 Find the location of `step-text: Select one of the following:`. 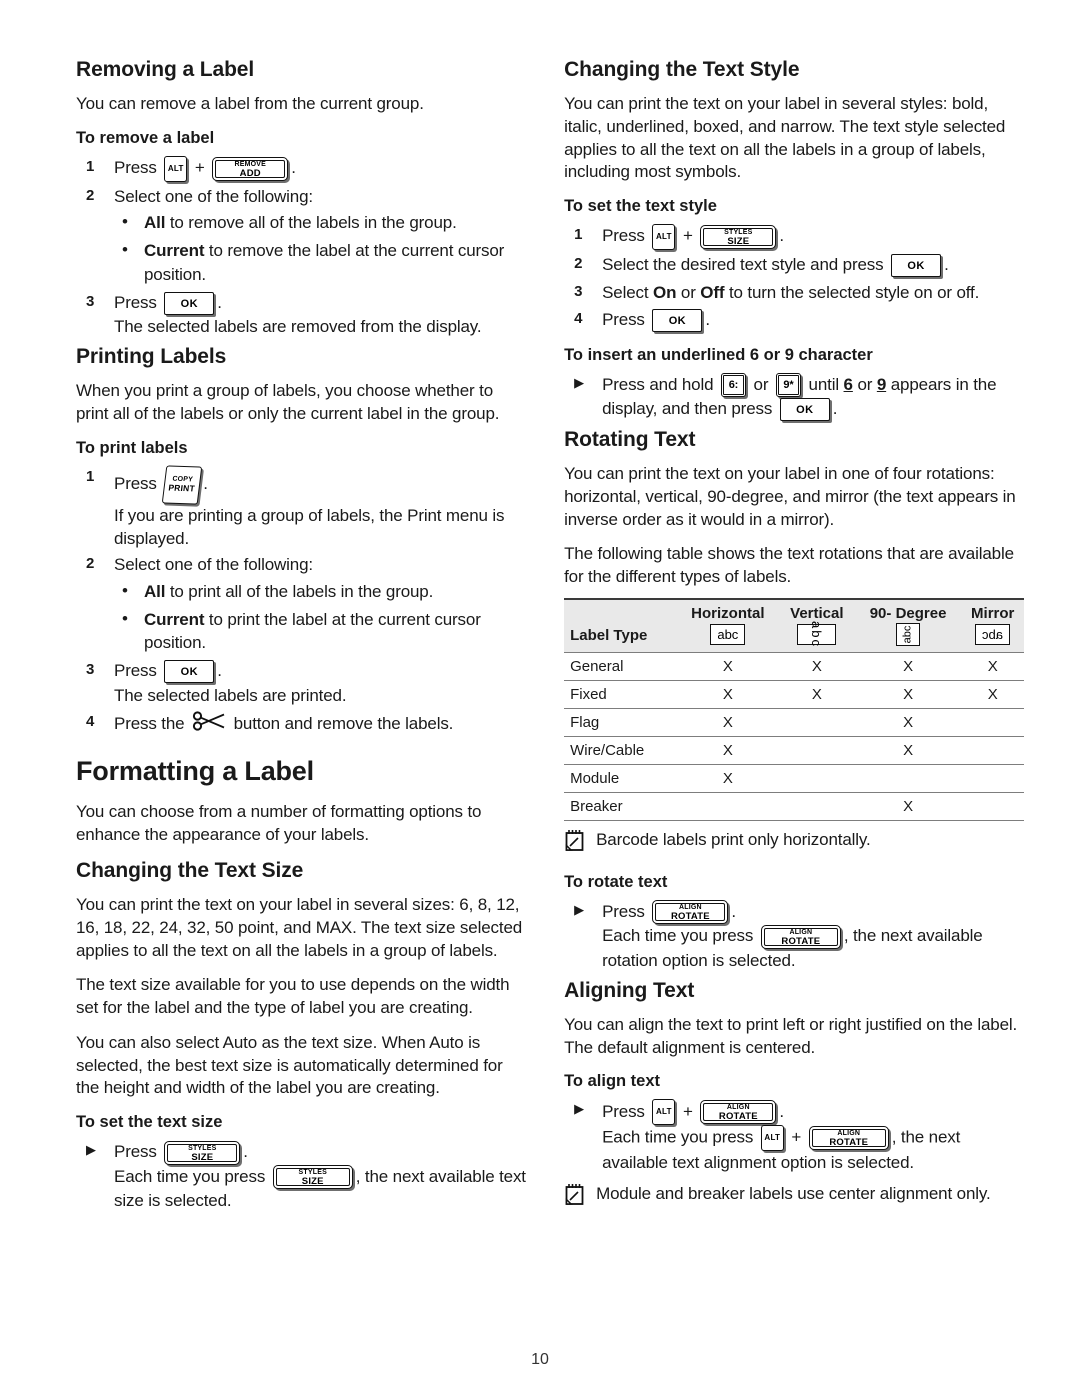

step-text: Select one of the following: is located at coordinates (213, 565).